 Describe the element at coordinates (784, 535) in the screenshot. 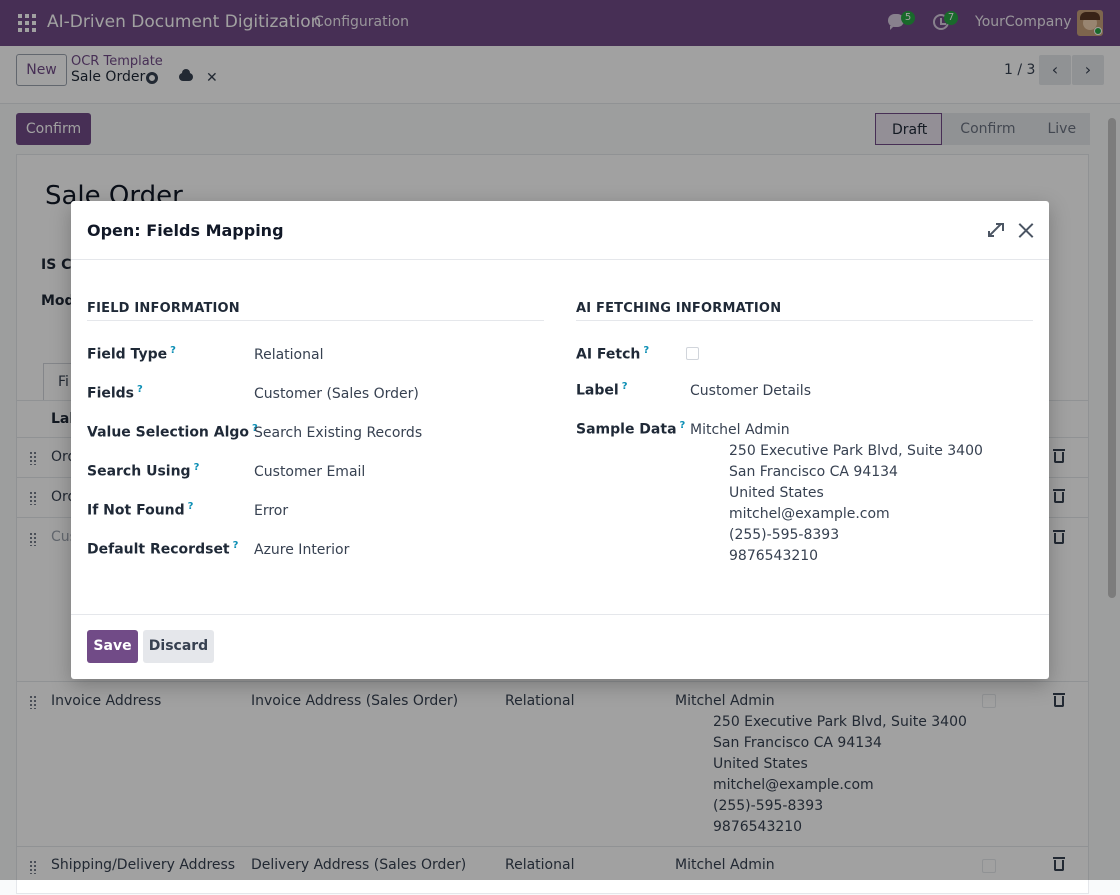

I see `sample-data-line: (255)-595-8393` at that location.